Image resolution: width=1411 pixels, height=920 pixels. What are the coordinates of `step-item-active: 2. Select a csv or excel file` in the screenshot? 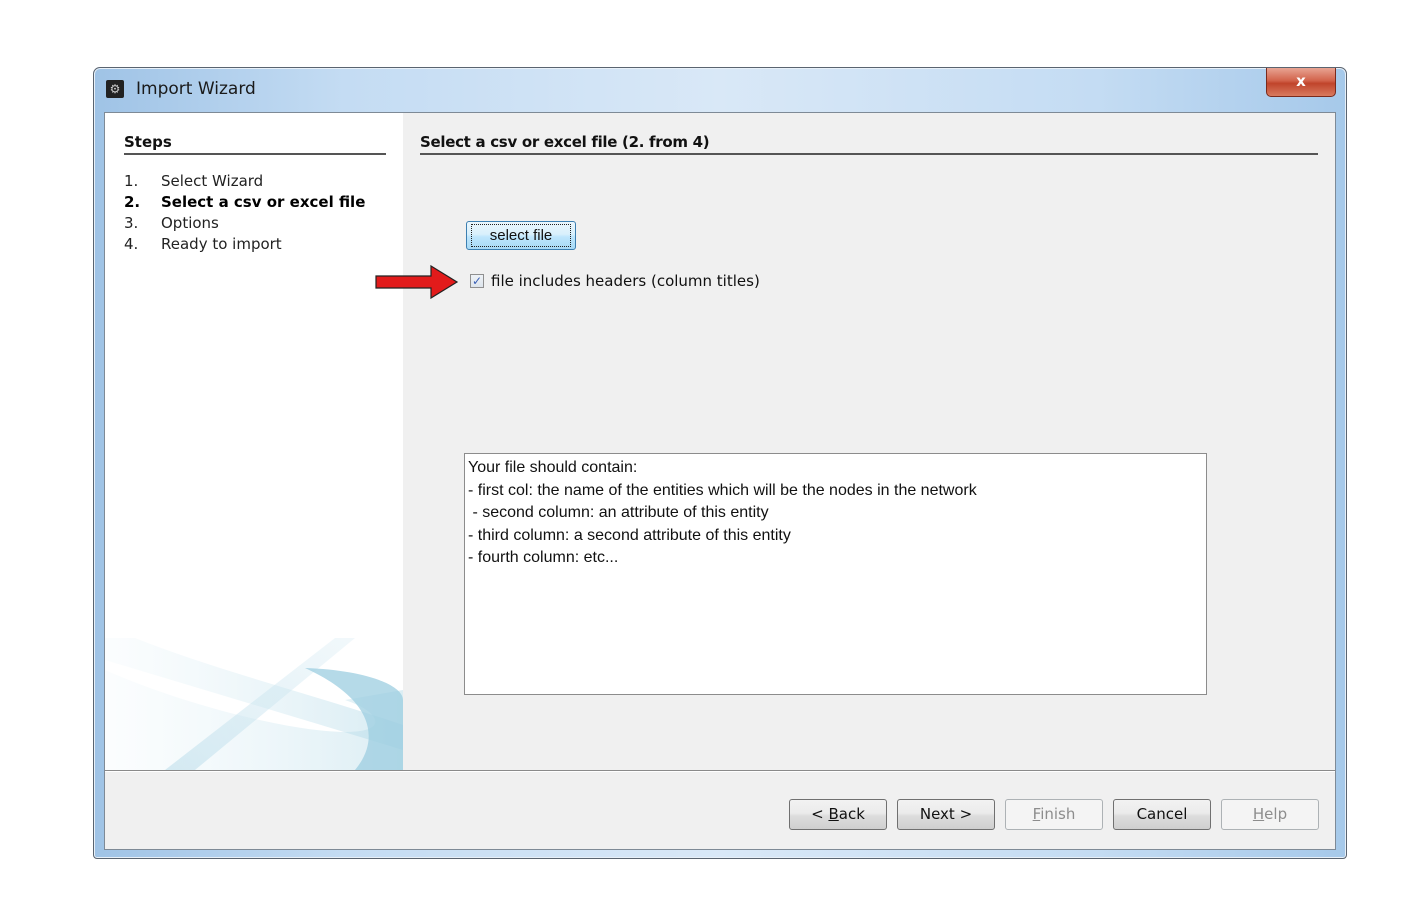 It's located at (244, 202).